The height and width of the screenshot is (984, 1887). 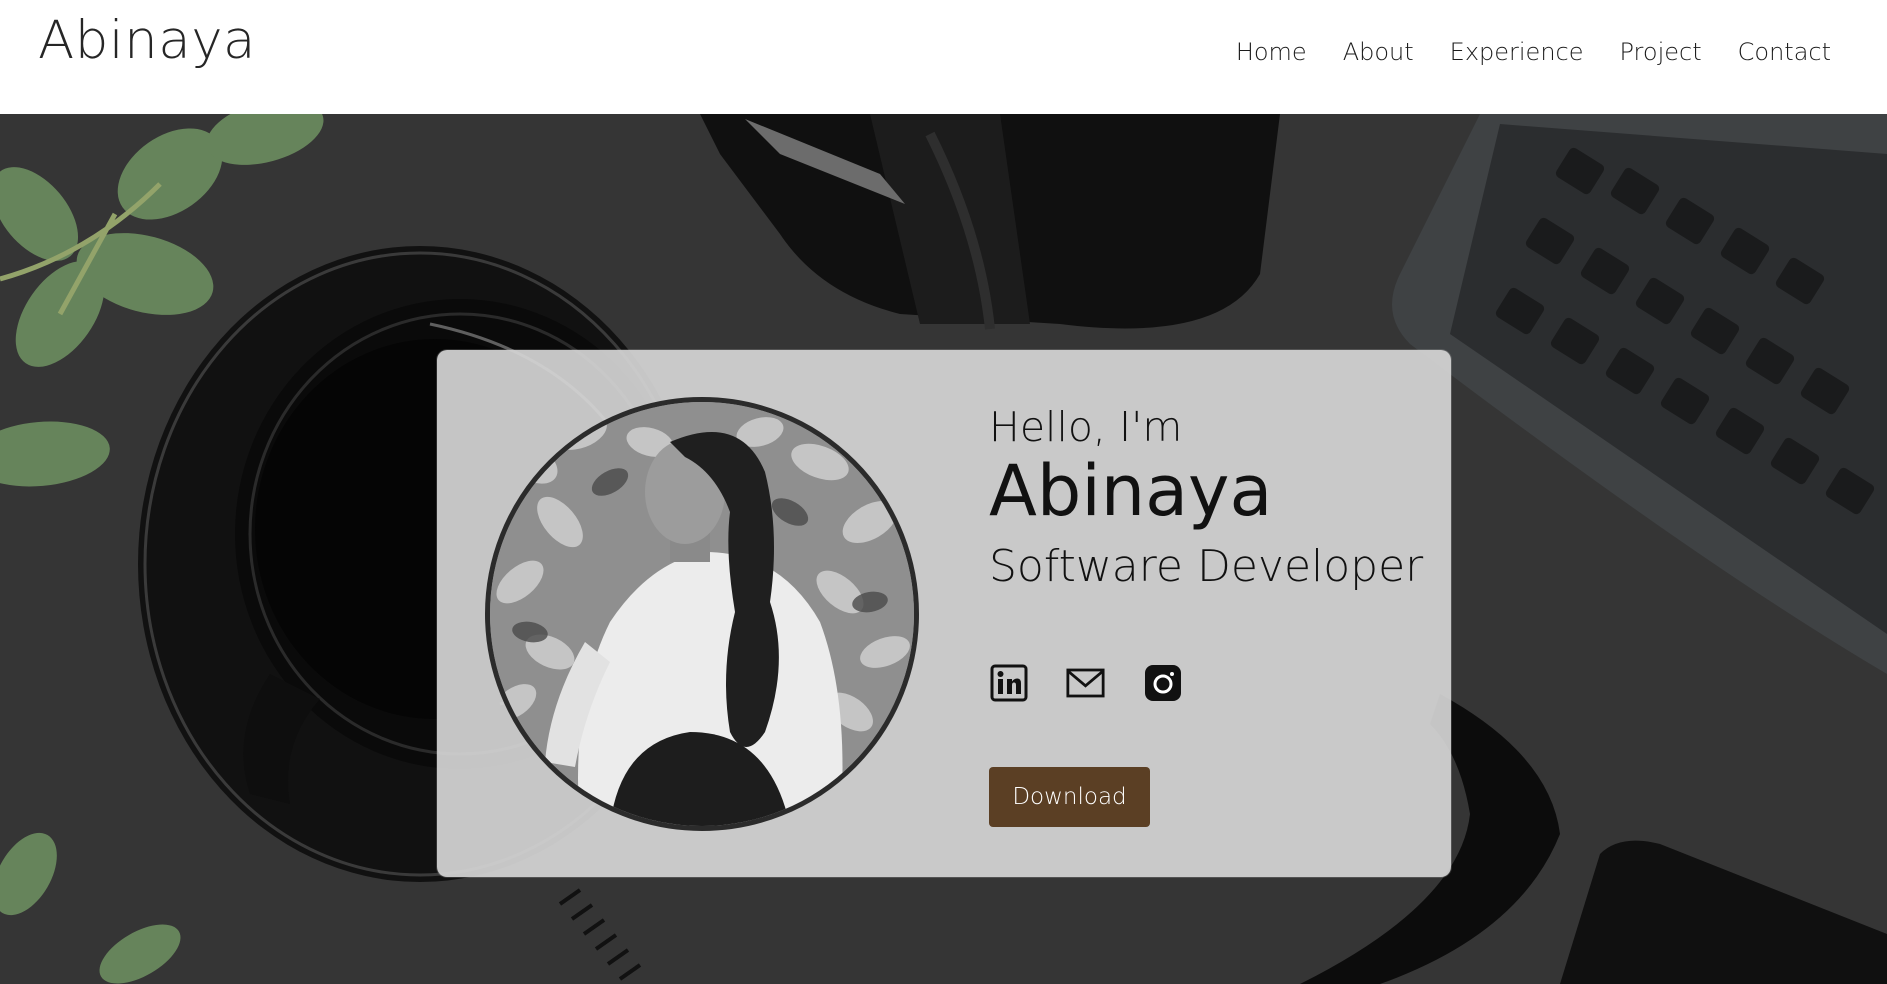 What do you see at coordinates (1378, 52) in the screenshot?
I see `nav-link-about: About` at bounding box center [1378, 52].